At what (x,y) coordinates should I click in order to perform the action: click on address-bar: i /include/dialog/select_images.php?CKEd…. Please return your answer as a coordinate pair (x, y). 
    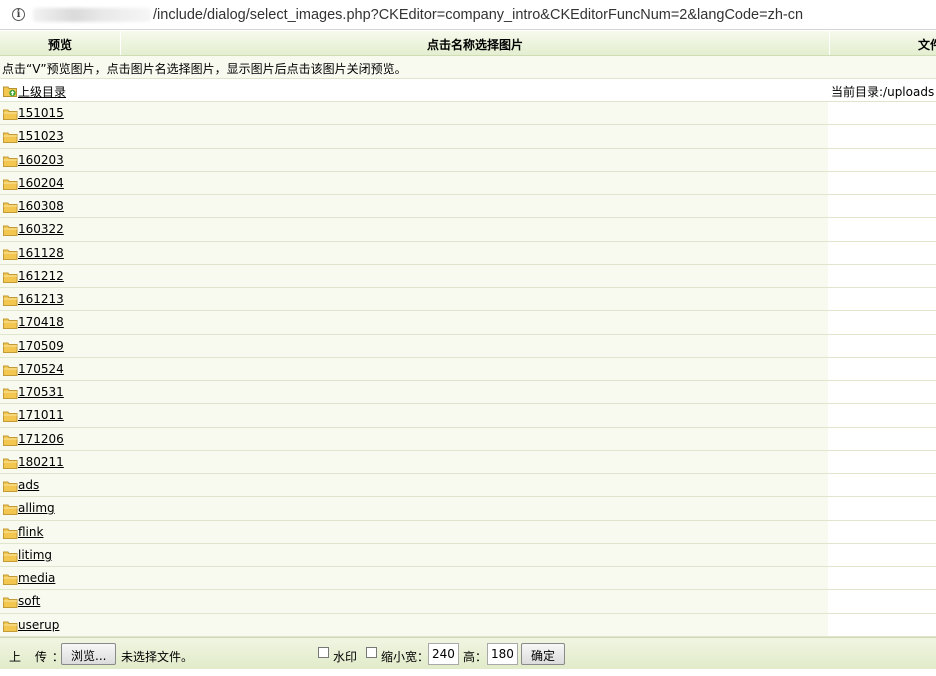
    Looking at the image, I should click on (468, 15).